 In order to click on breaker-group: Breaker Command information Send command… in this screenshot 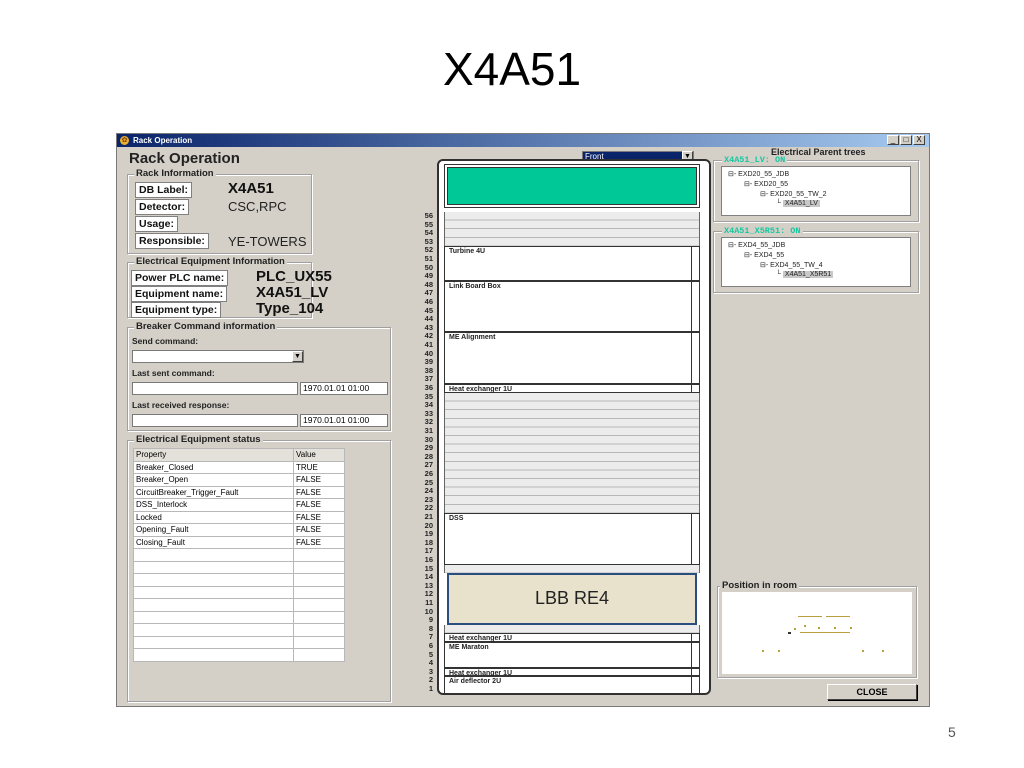, I will do `click(259, 376)`.